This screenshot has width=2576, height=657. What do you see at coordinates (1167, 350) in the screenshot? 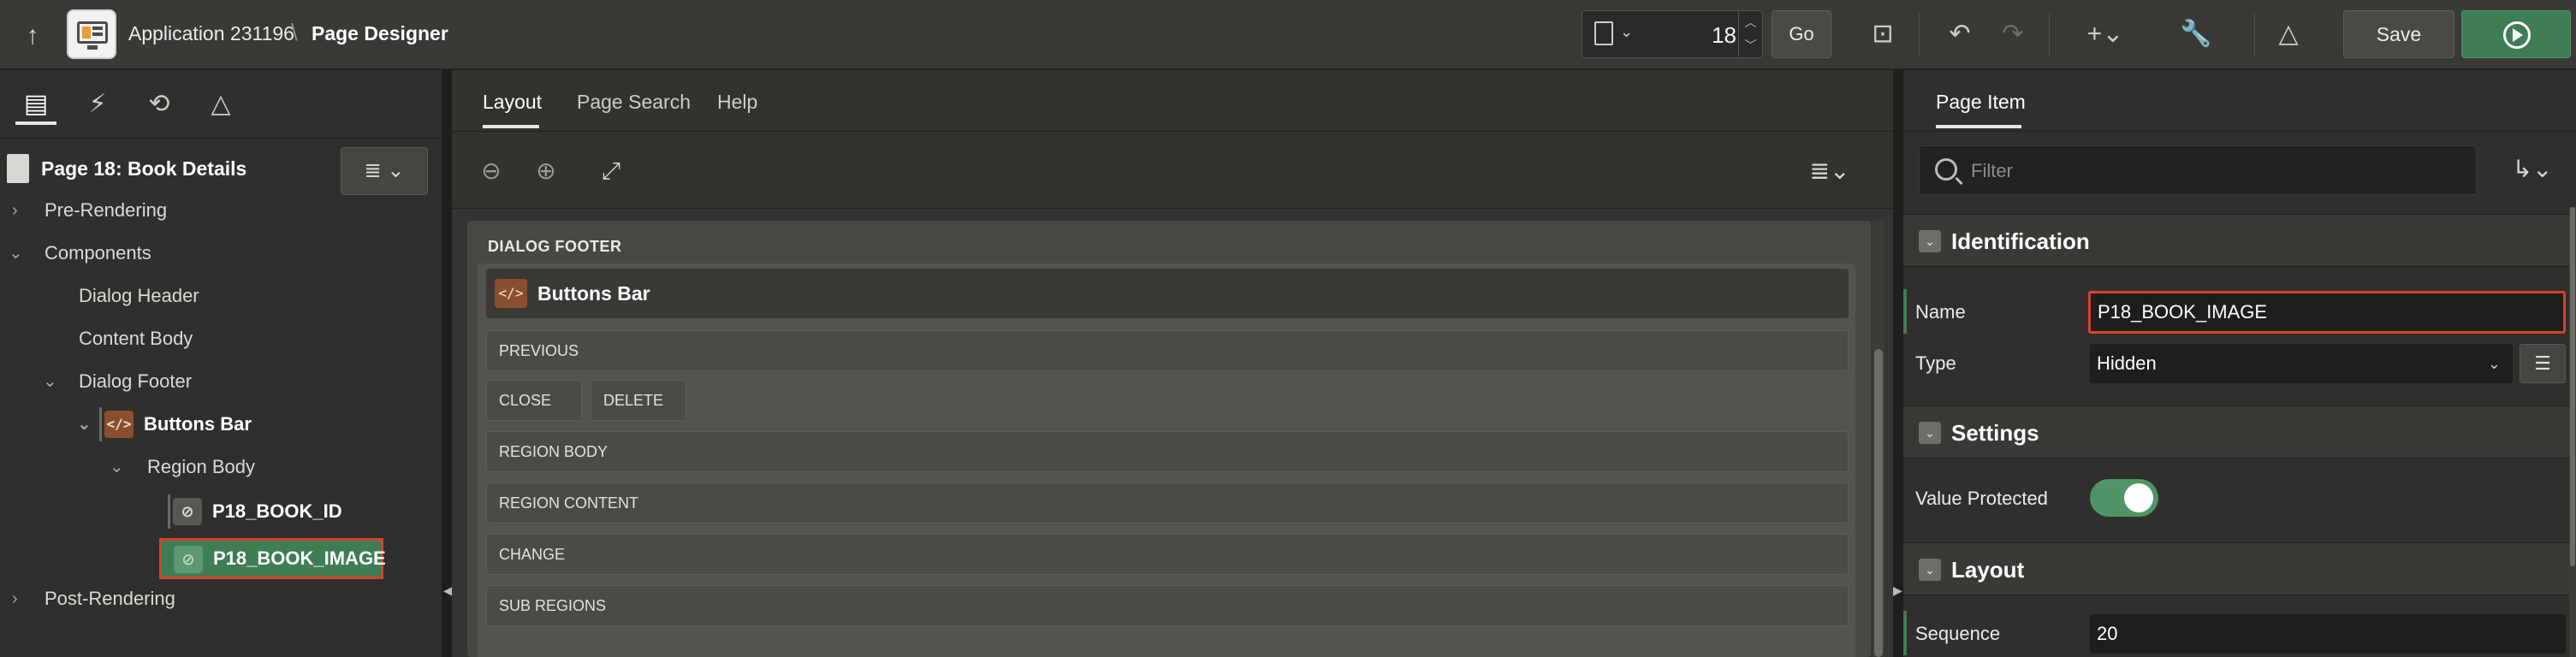
I see `position-previous: PREVIOUS` at bounding box center [1167, 350].